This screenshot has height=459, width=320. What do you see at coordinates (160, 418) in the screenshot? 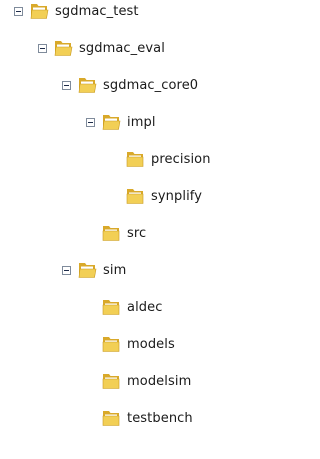
I see `tree-item-label: testbench` at bounding box center [160, 418].